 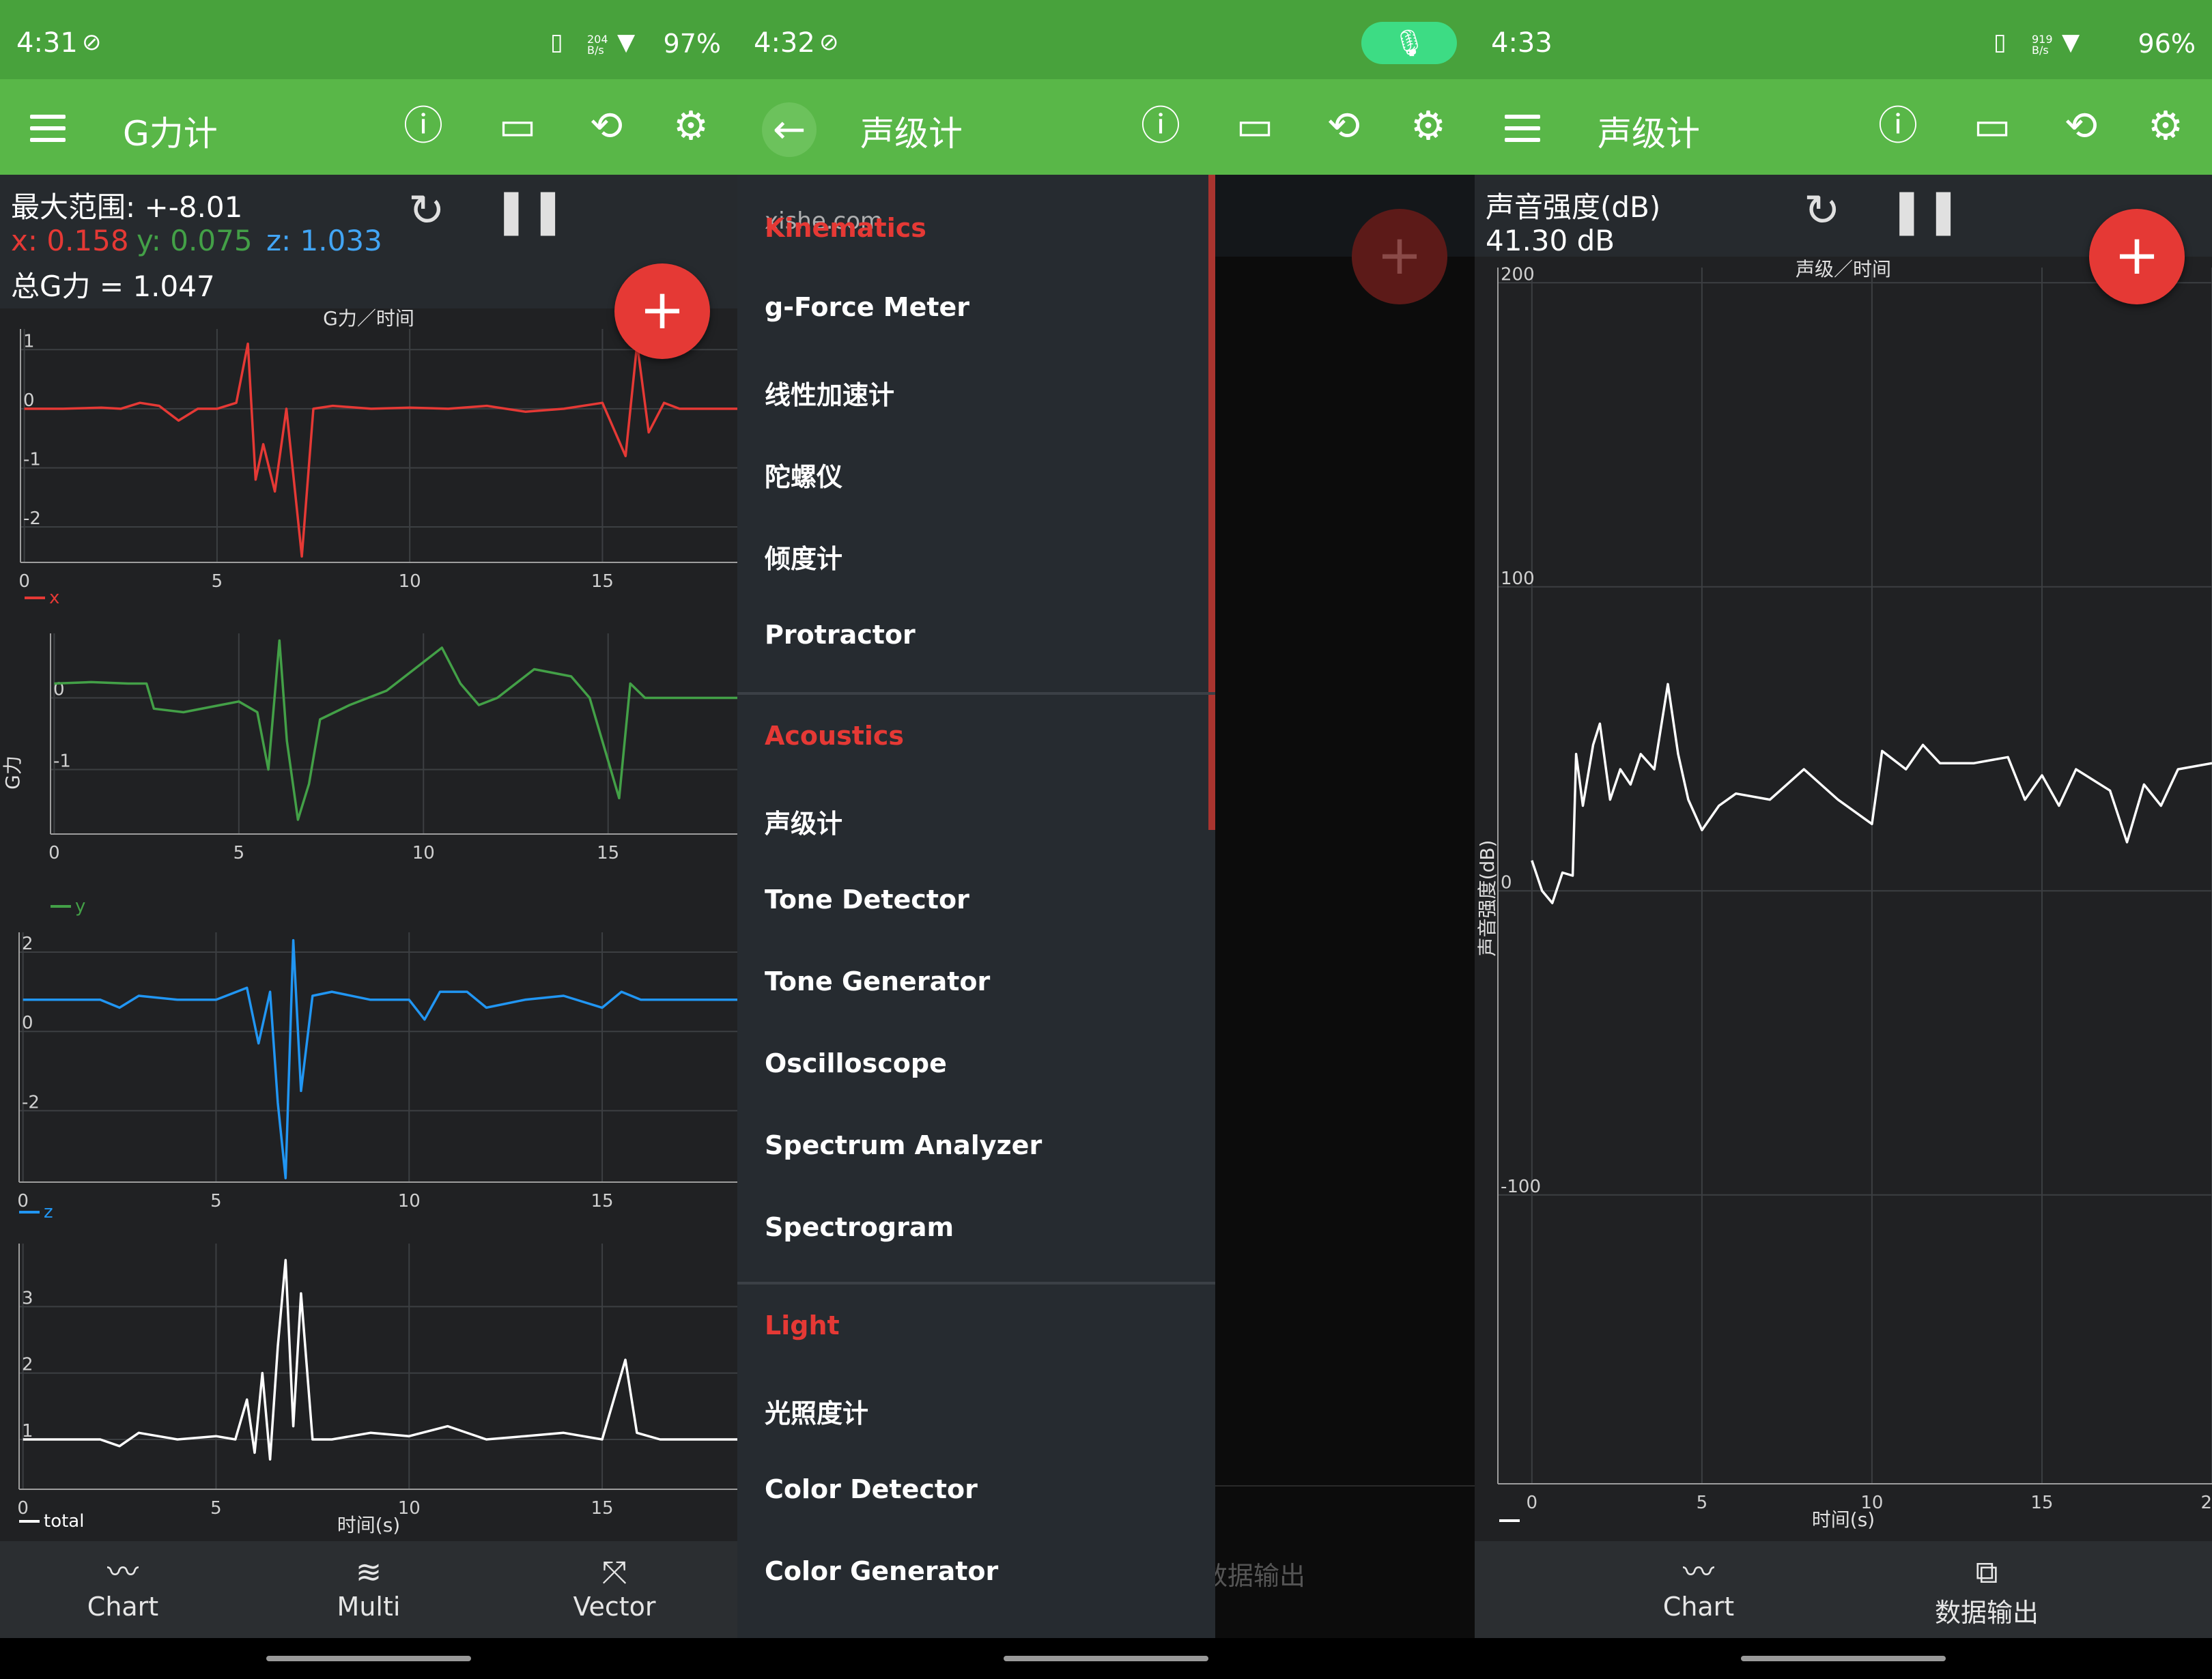 I want to click on x-tick-label: 20, so click(x=2206, y=1503).